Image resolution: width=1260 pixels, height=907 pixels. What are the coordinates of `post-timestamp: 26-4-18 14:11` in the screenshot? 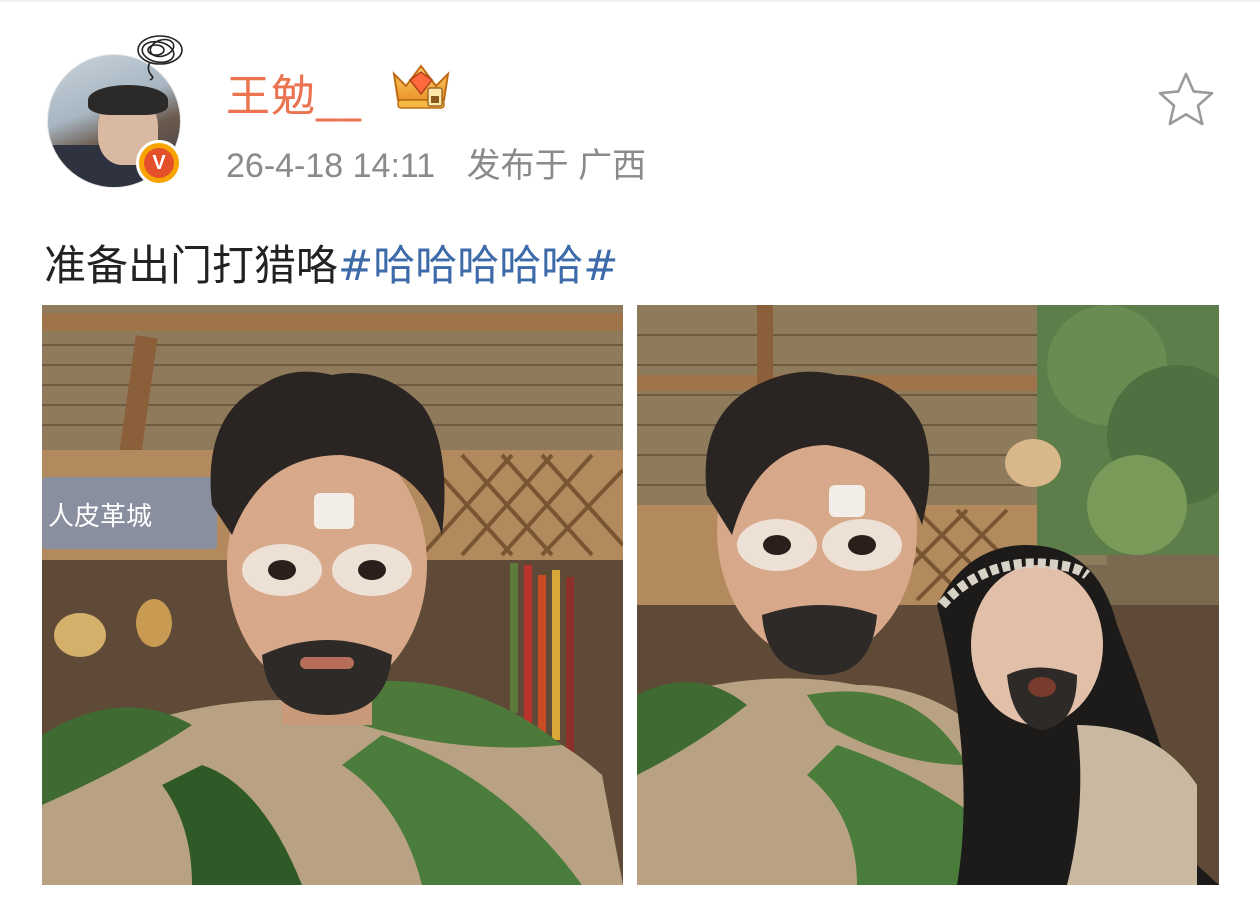 It's located at (331, 166).